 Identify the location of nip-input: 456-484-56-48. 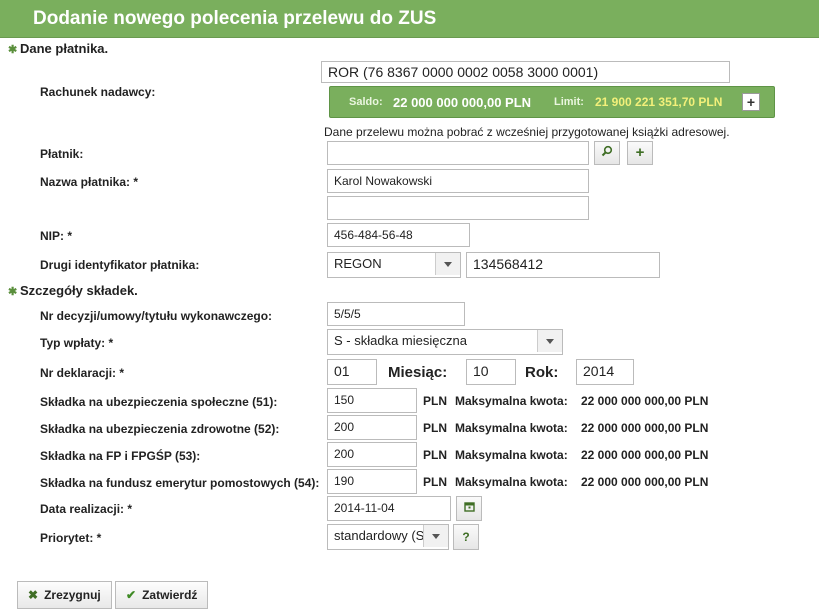
(398, 235).